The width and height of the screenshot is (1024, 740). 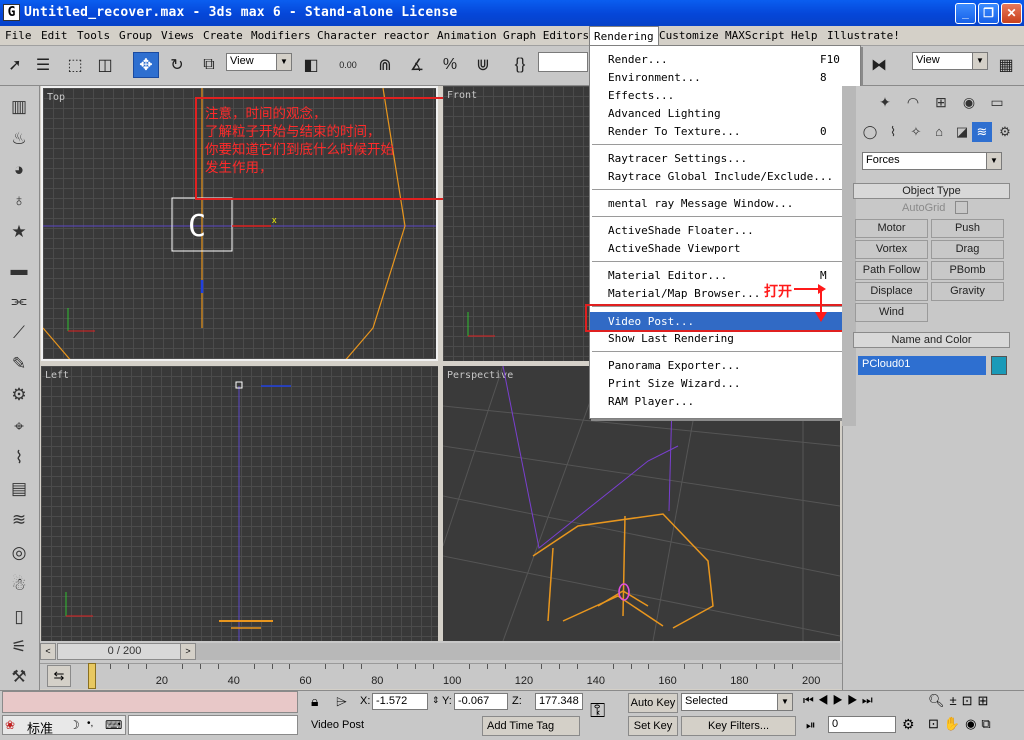 What do you see at coordinates (891, 291) in the screenshot?
I see `displace-button: Displace` at bounding box center [891, 291].